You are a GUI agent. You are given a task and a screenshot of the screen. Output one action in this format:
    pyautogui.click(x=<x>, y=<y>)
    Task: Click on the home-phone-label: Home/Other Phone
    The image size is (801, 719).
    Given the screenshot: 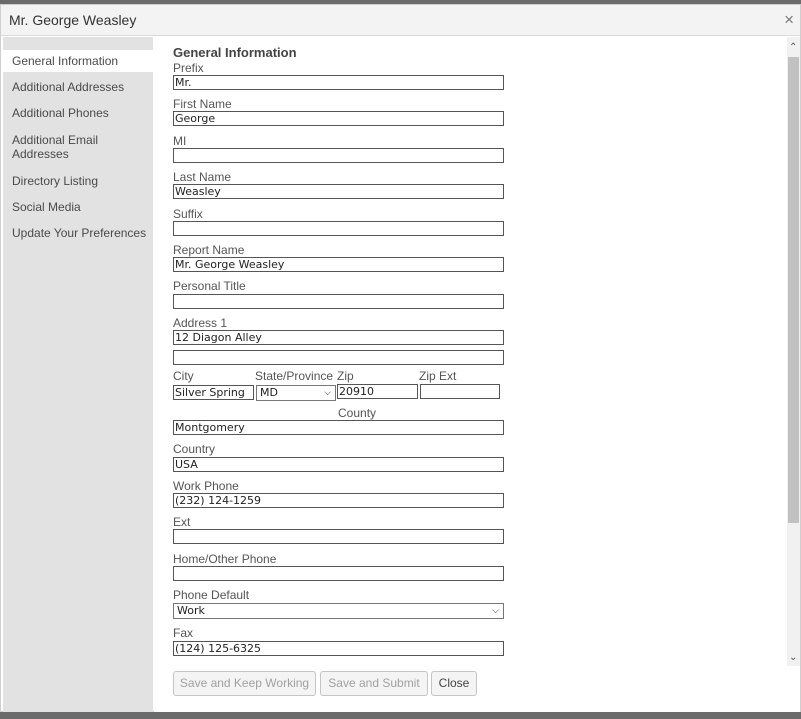 What is the action you would take?
    pyautogui.click(x=225, y=559)
    